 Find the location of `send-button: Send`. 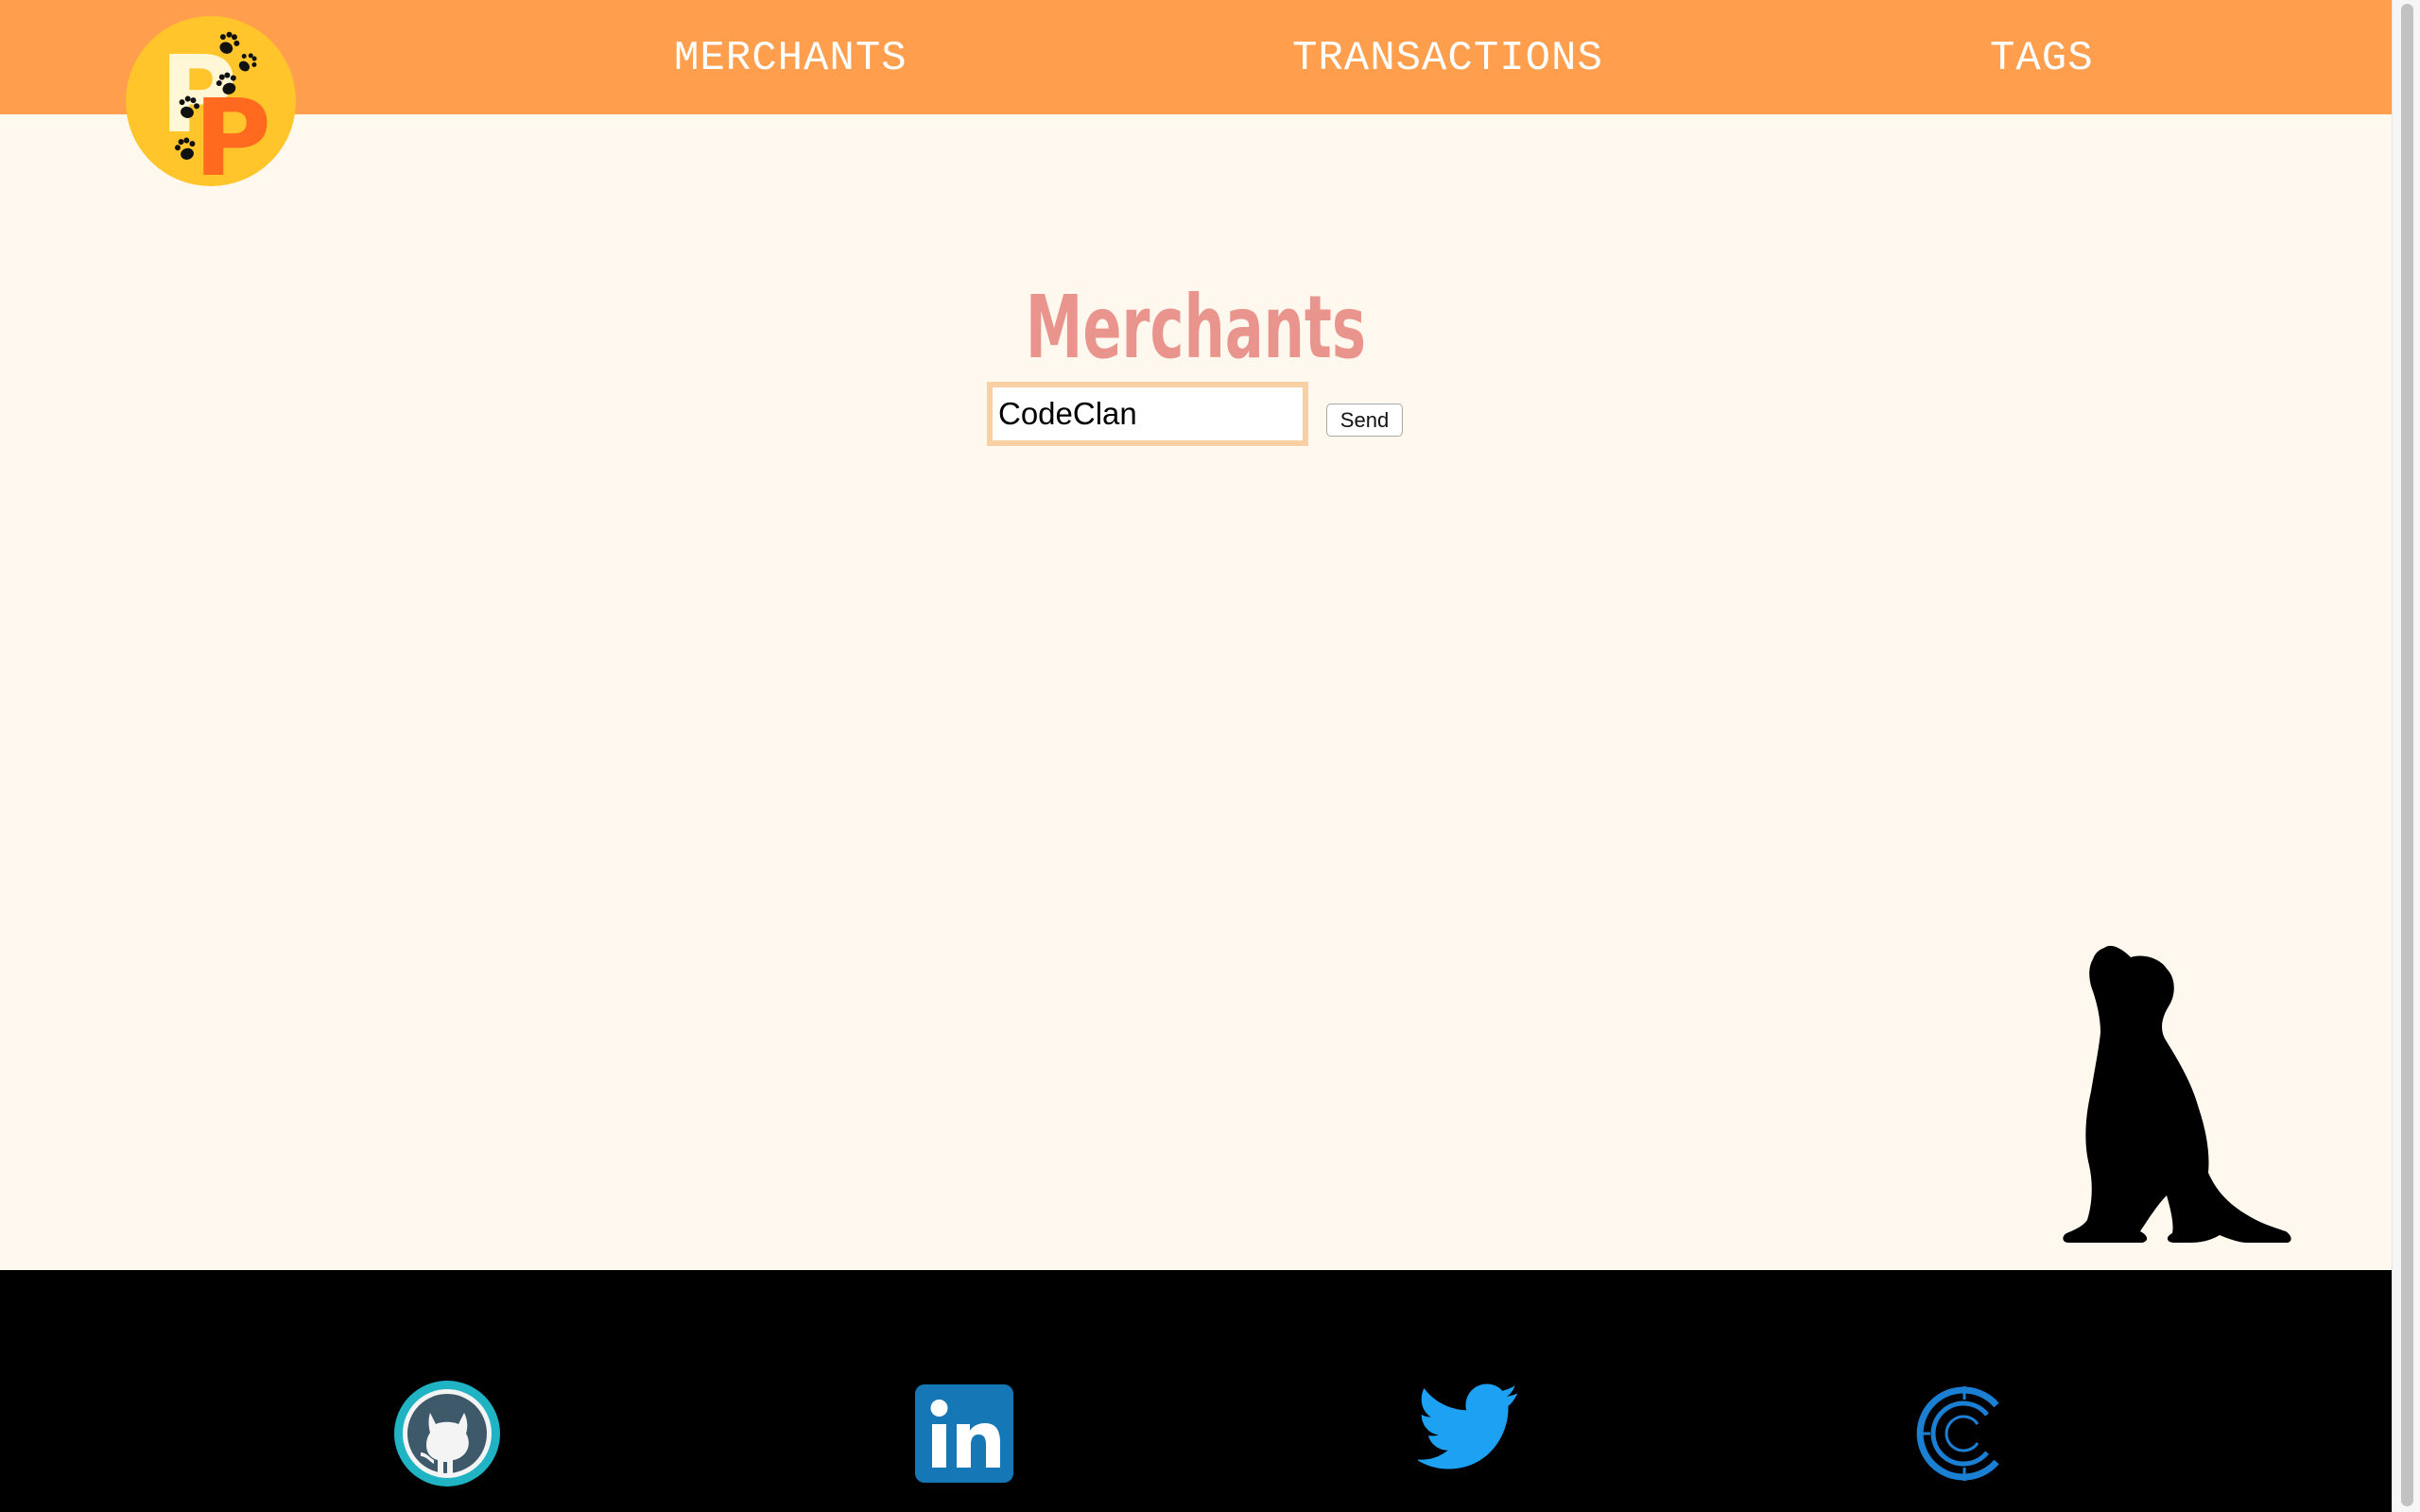

send-button: Send is located at coordinates (1364, 420).